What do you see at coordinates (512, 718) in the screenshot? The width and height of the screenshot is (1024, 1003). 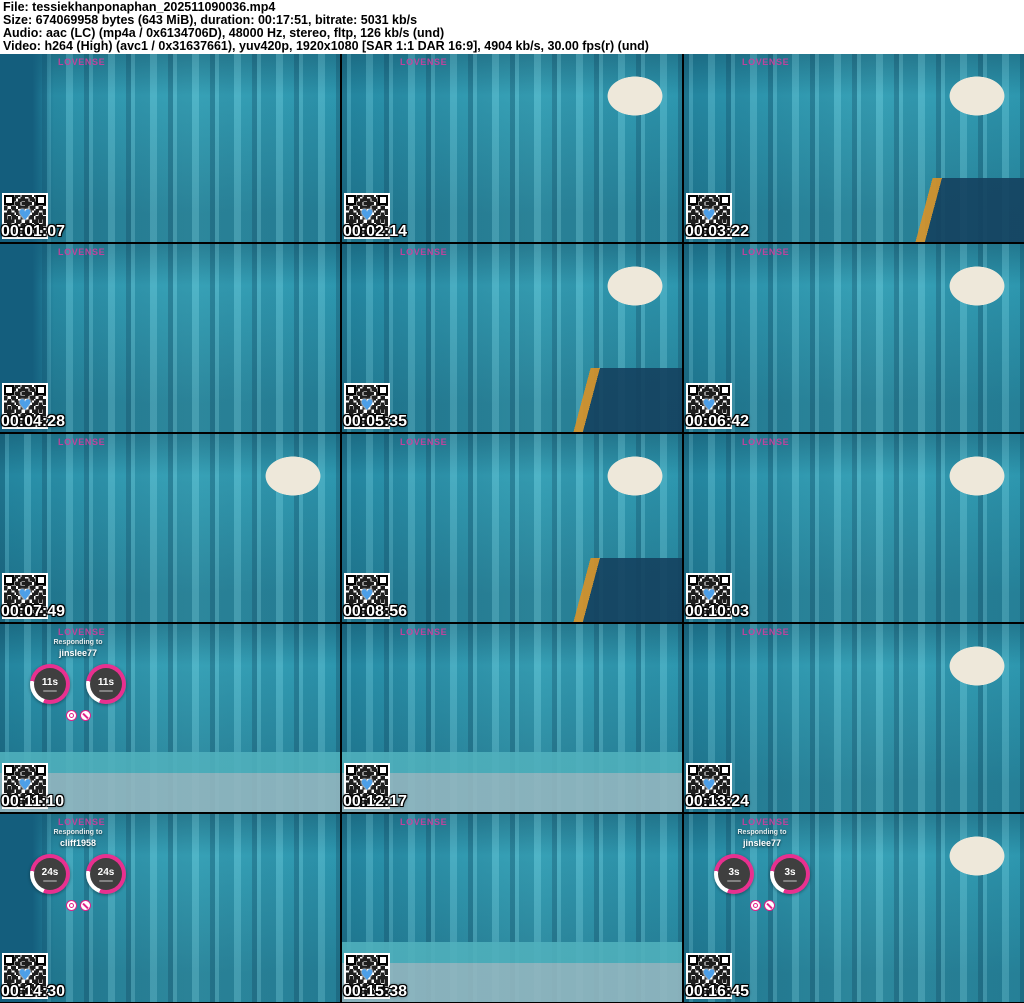 I see `video-thumbnail: LOVENSE ♥ 00:12:17` at bounding box center [512, 718].